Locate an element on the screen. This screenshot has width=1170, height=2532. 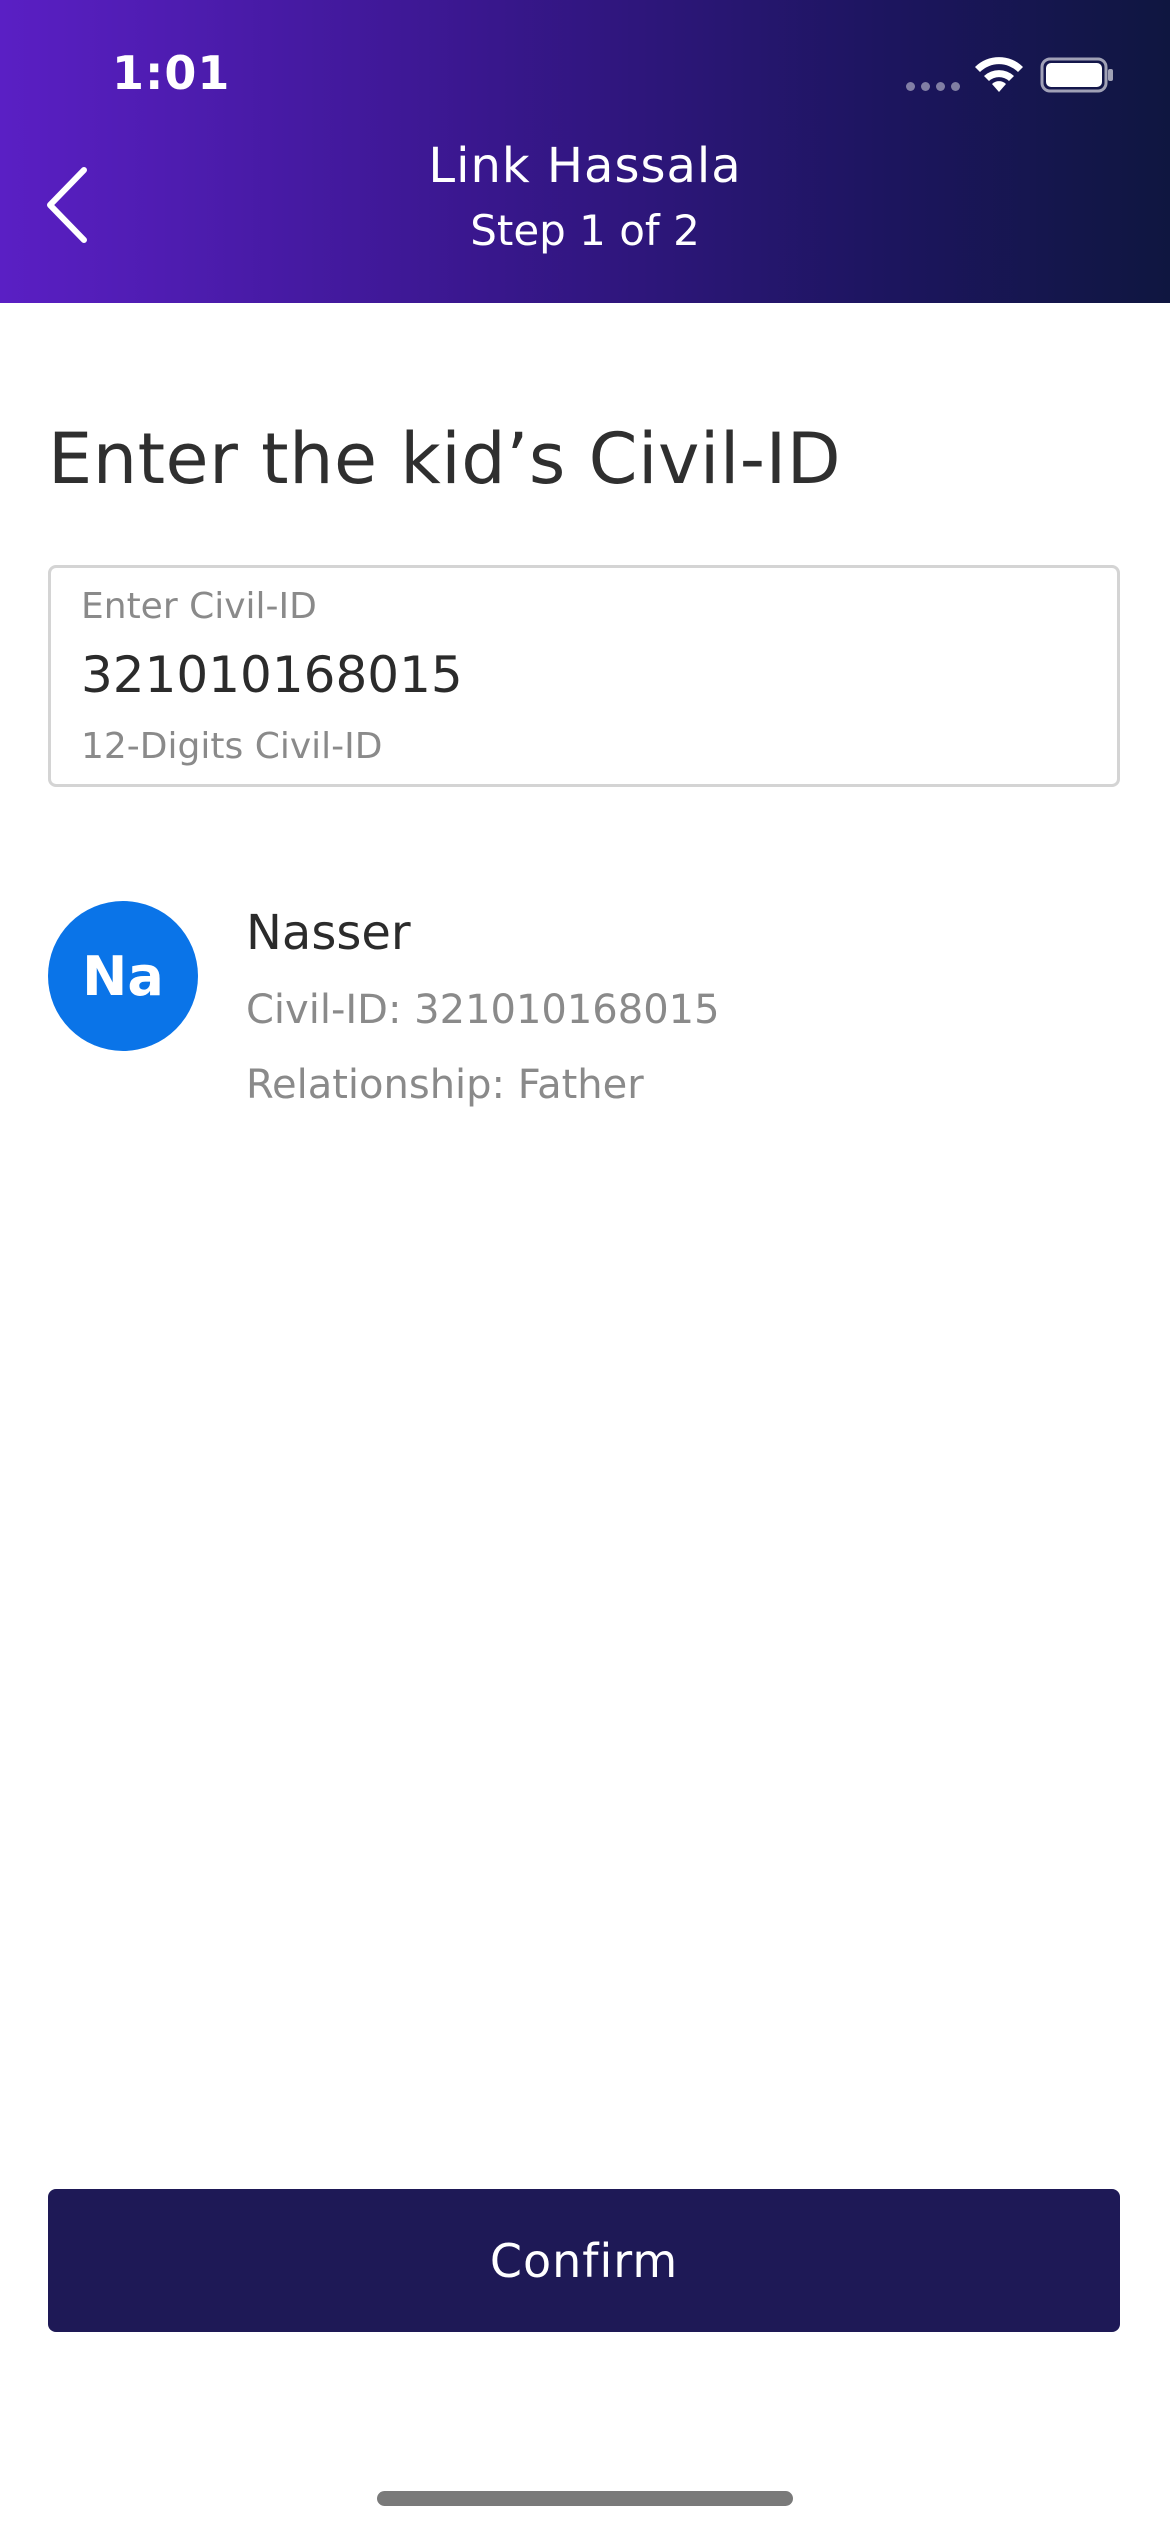
civil-id-field-hint: 12-Digits Civil-ID is located at coordinates (232, 746).